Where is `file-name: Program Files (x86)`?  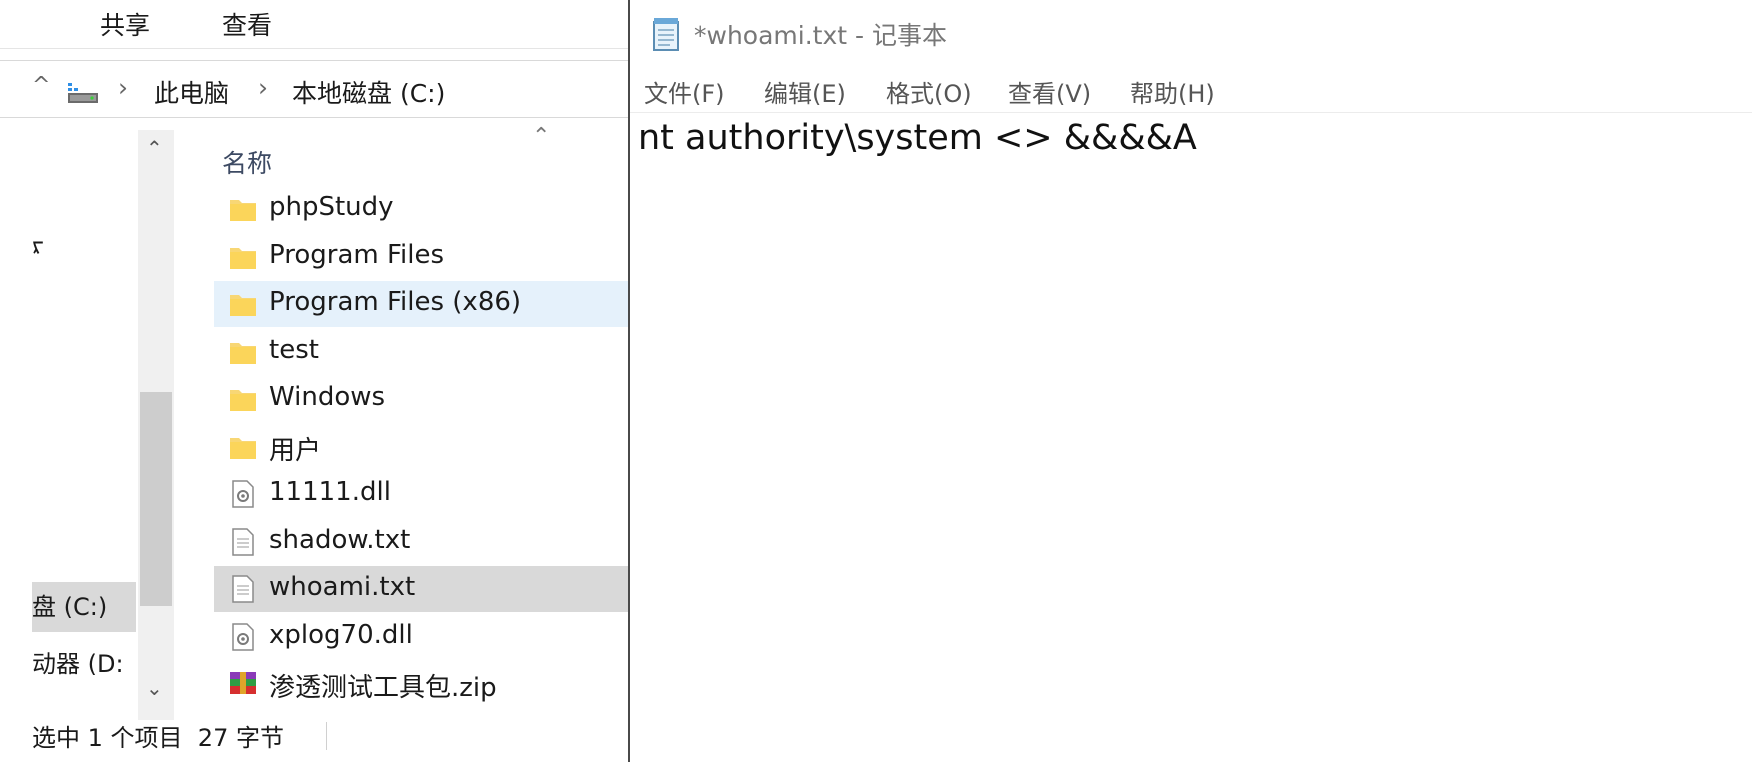 file-name: Program Files (x86) is located at coordinates (395, 302).